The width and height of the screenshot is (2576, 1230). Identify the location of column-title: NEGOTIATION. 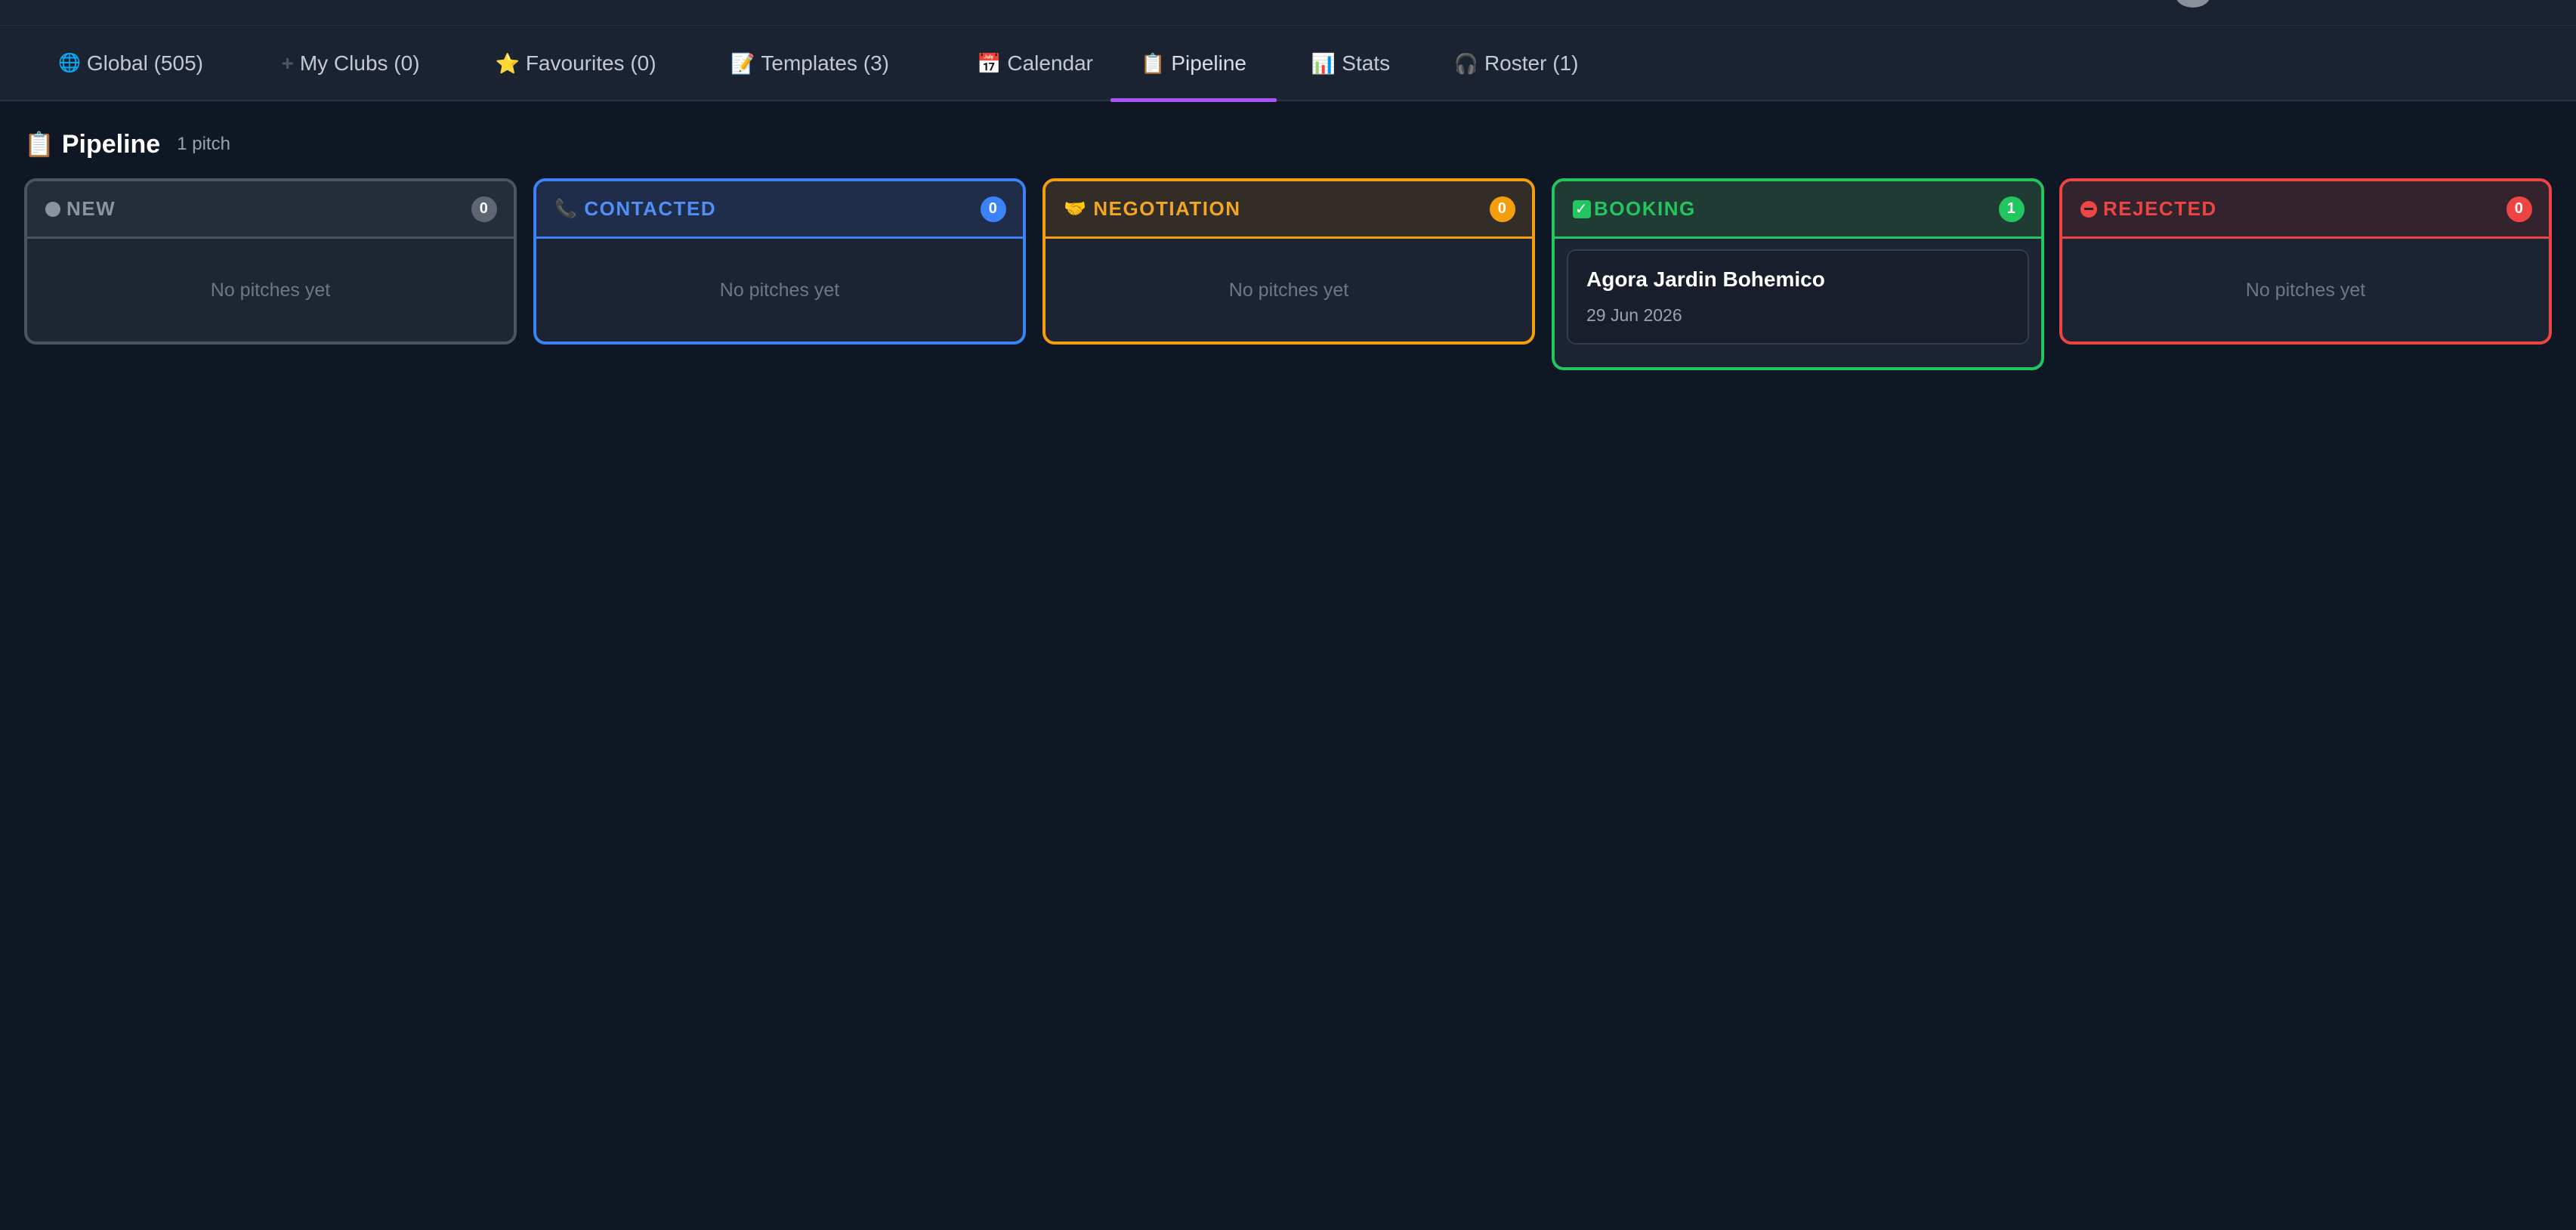
(1167, 208).